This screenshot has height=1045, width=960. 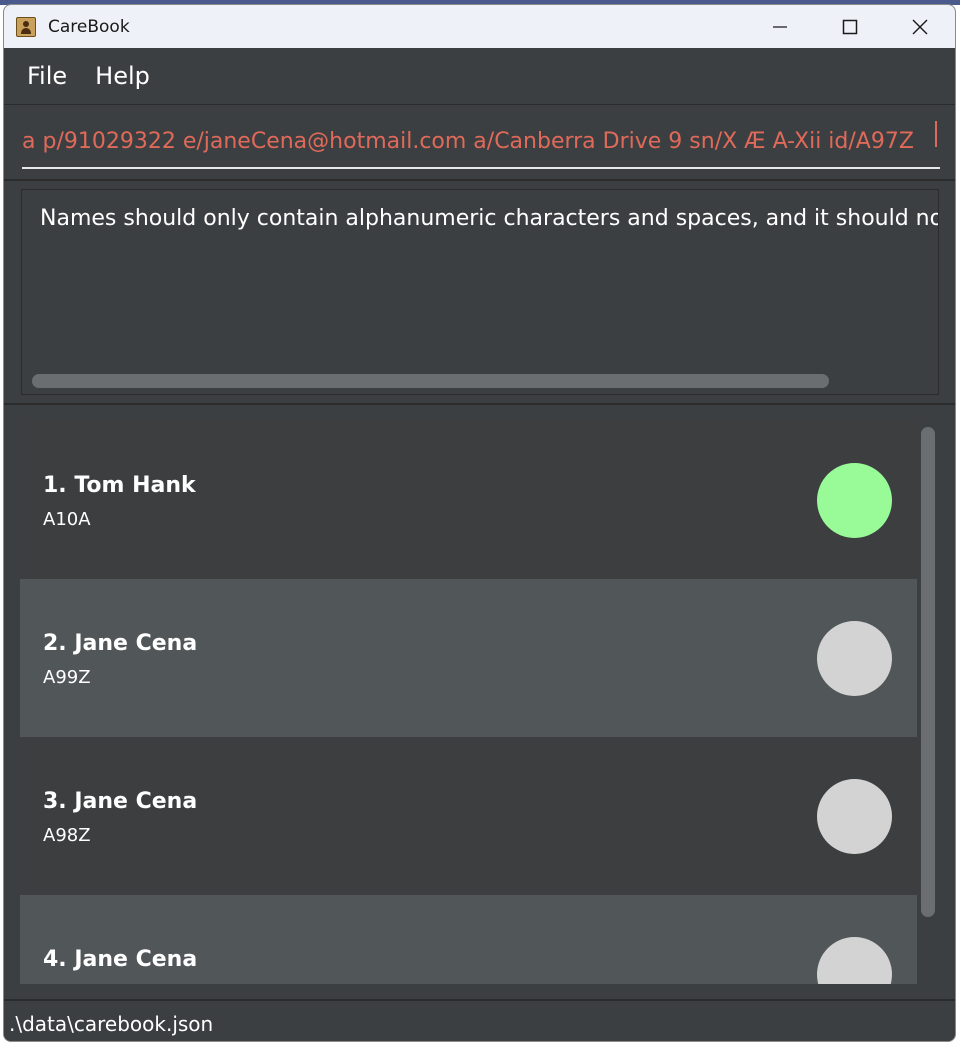 I want to click on person-name: 1. Tom Hank, so click(x=119, y=485).